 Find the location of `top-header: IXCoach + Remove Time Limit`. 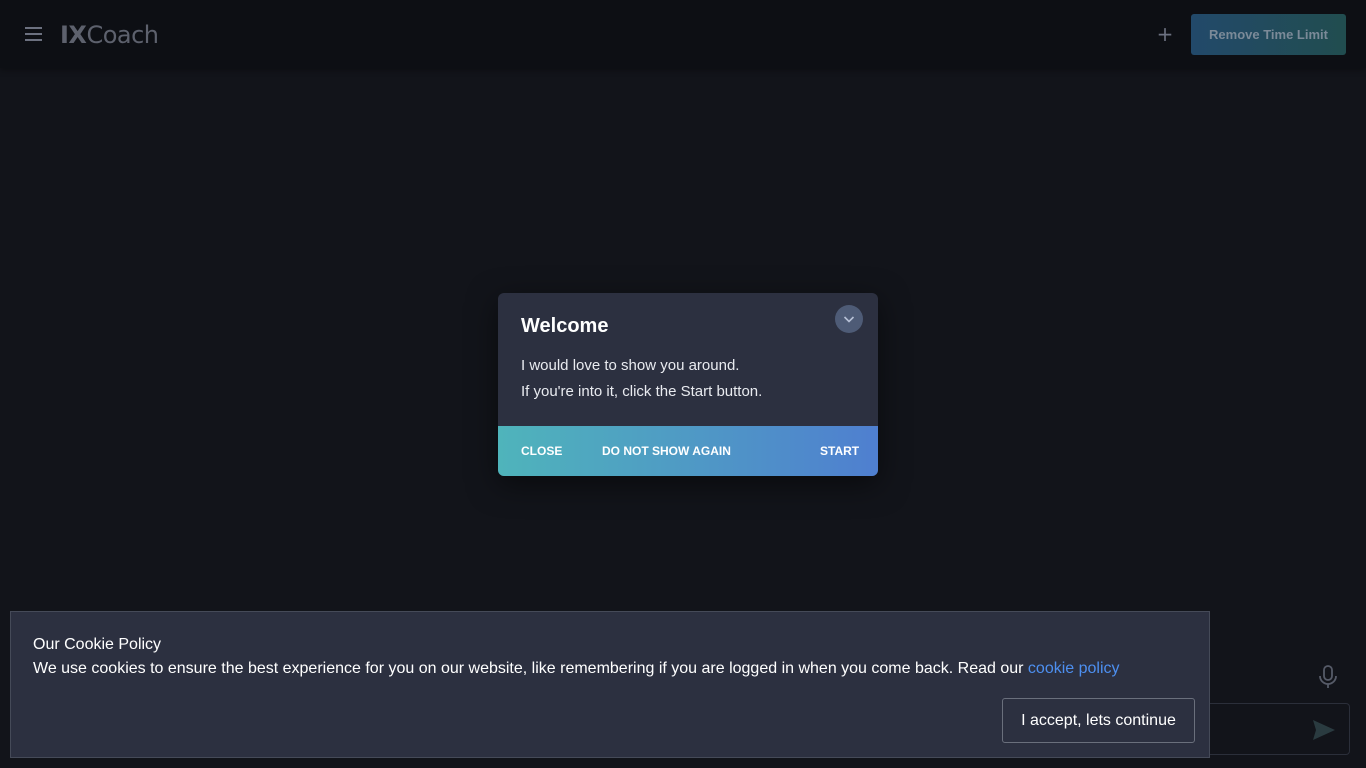

top-header: IXCoach + Remove Time Limit is located at coordinates (683, 34).